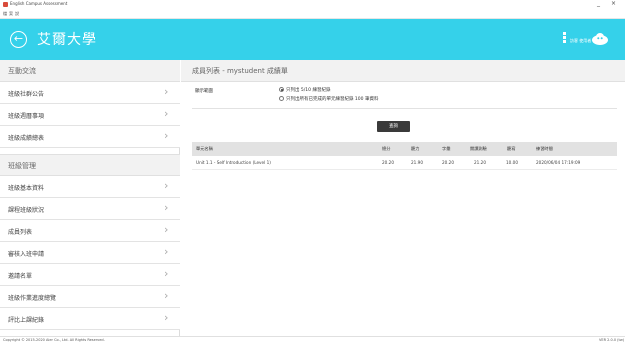 The image size is (625, 343). Describe the element at coordinates (90, 115) in the screenshot. I see `sidebar-item-class-calendar: 班級週曆事項 ›` at that location.